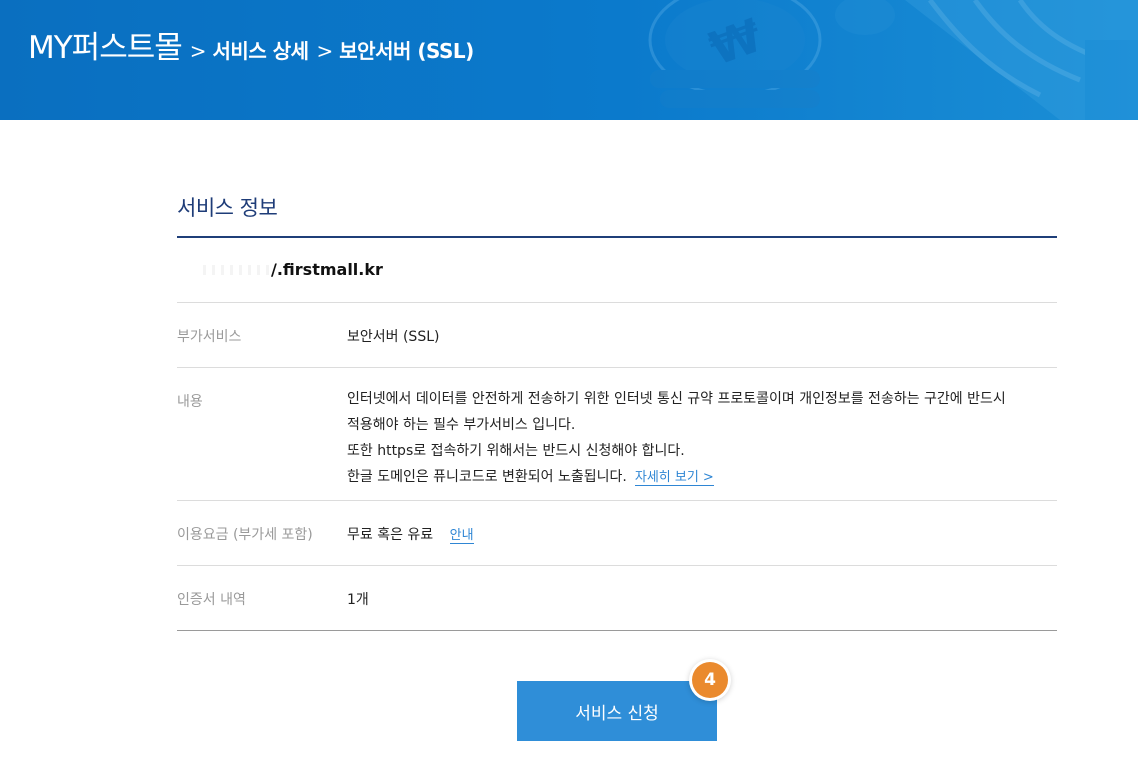  What do you see at coordinates (617, 335) in the screenshot?
I see `addon-service-row: 부가서비스 보안서버 (SSL)` at bounding box center [617, 335].